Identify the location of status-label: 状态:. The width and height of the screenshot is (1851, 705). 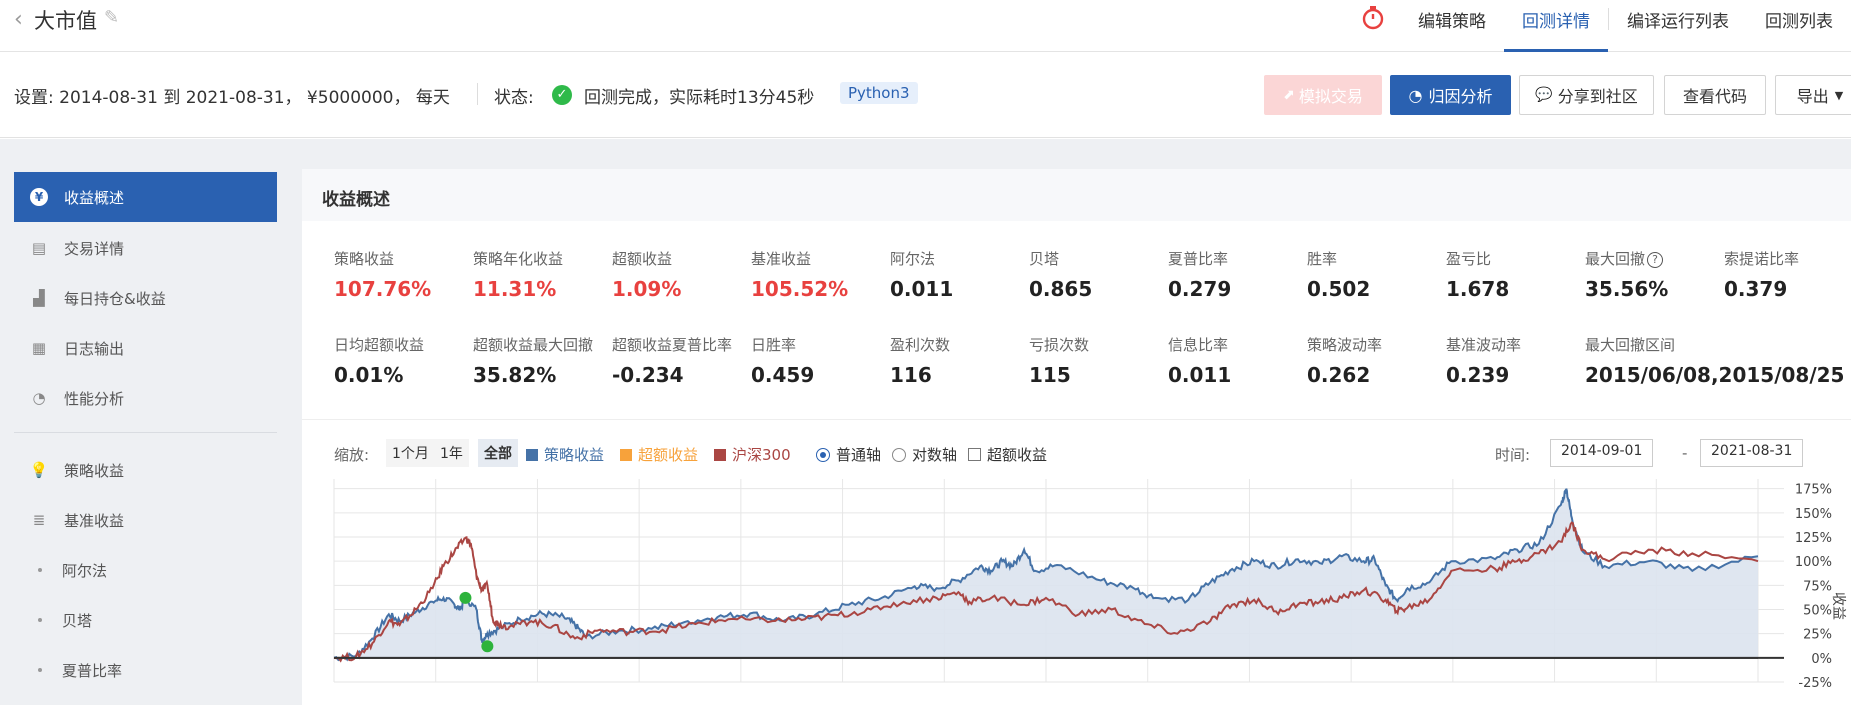
(514, 98).